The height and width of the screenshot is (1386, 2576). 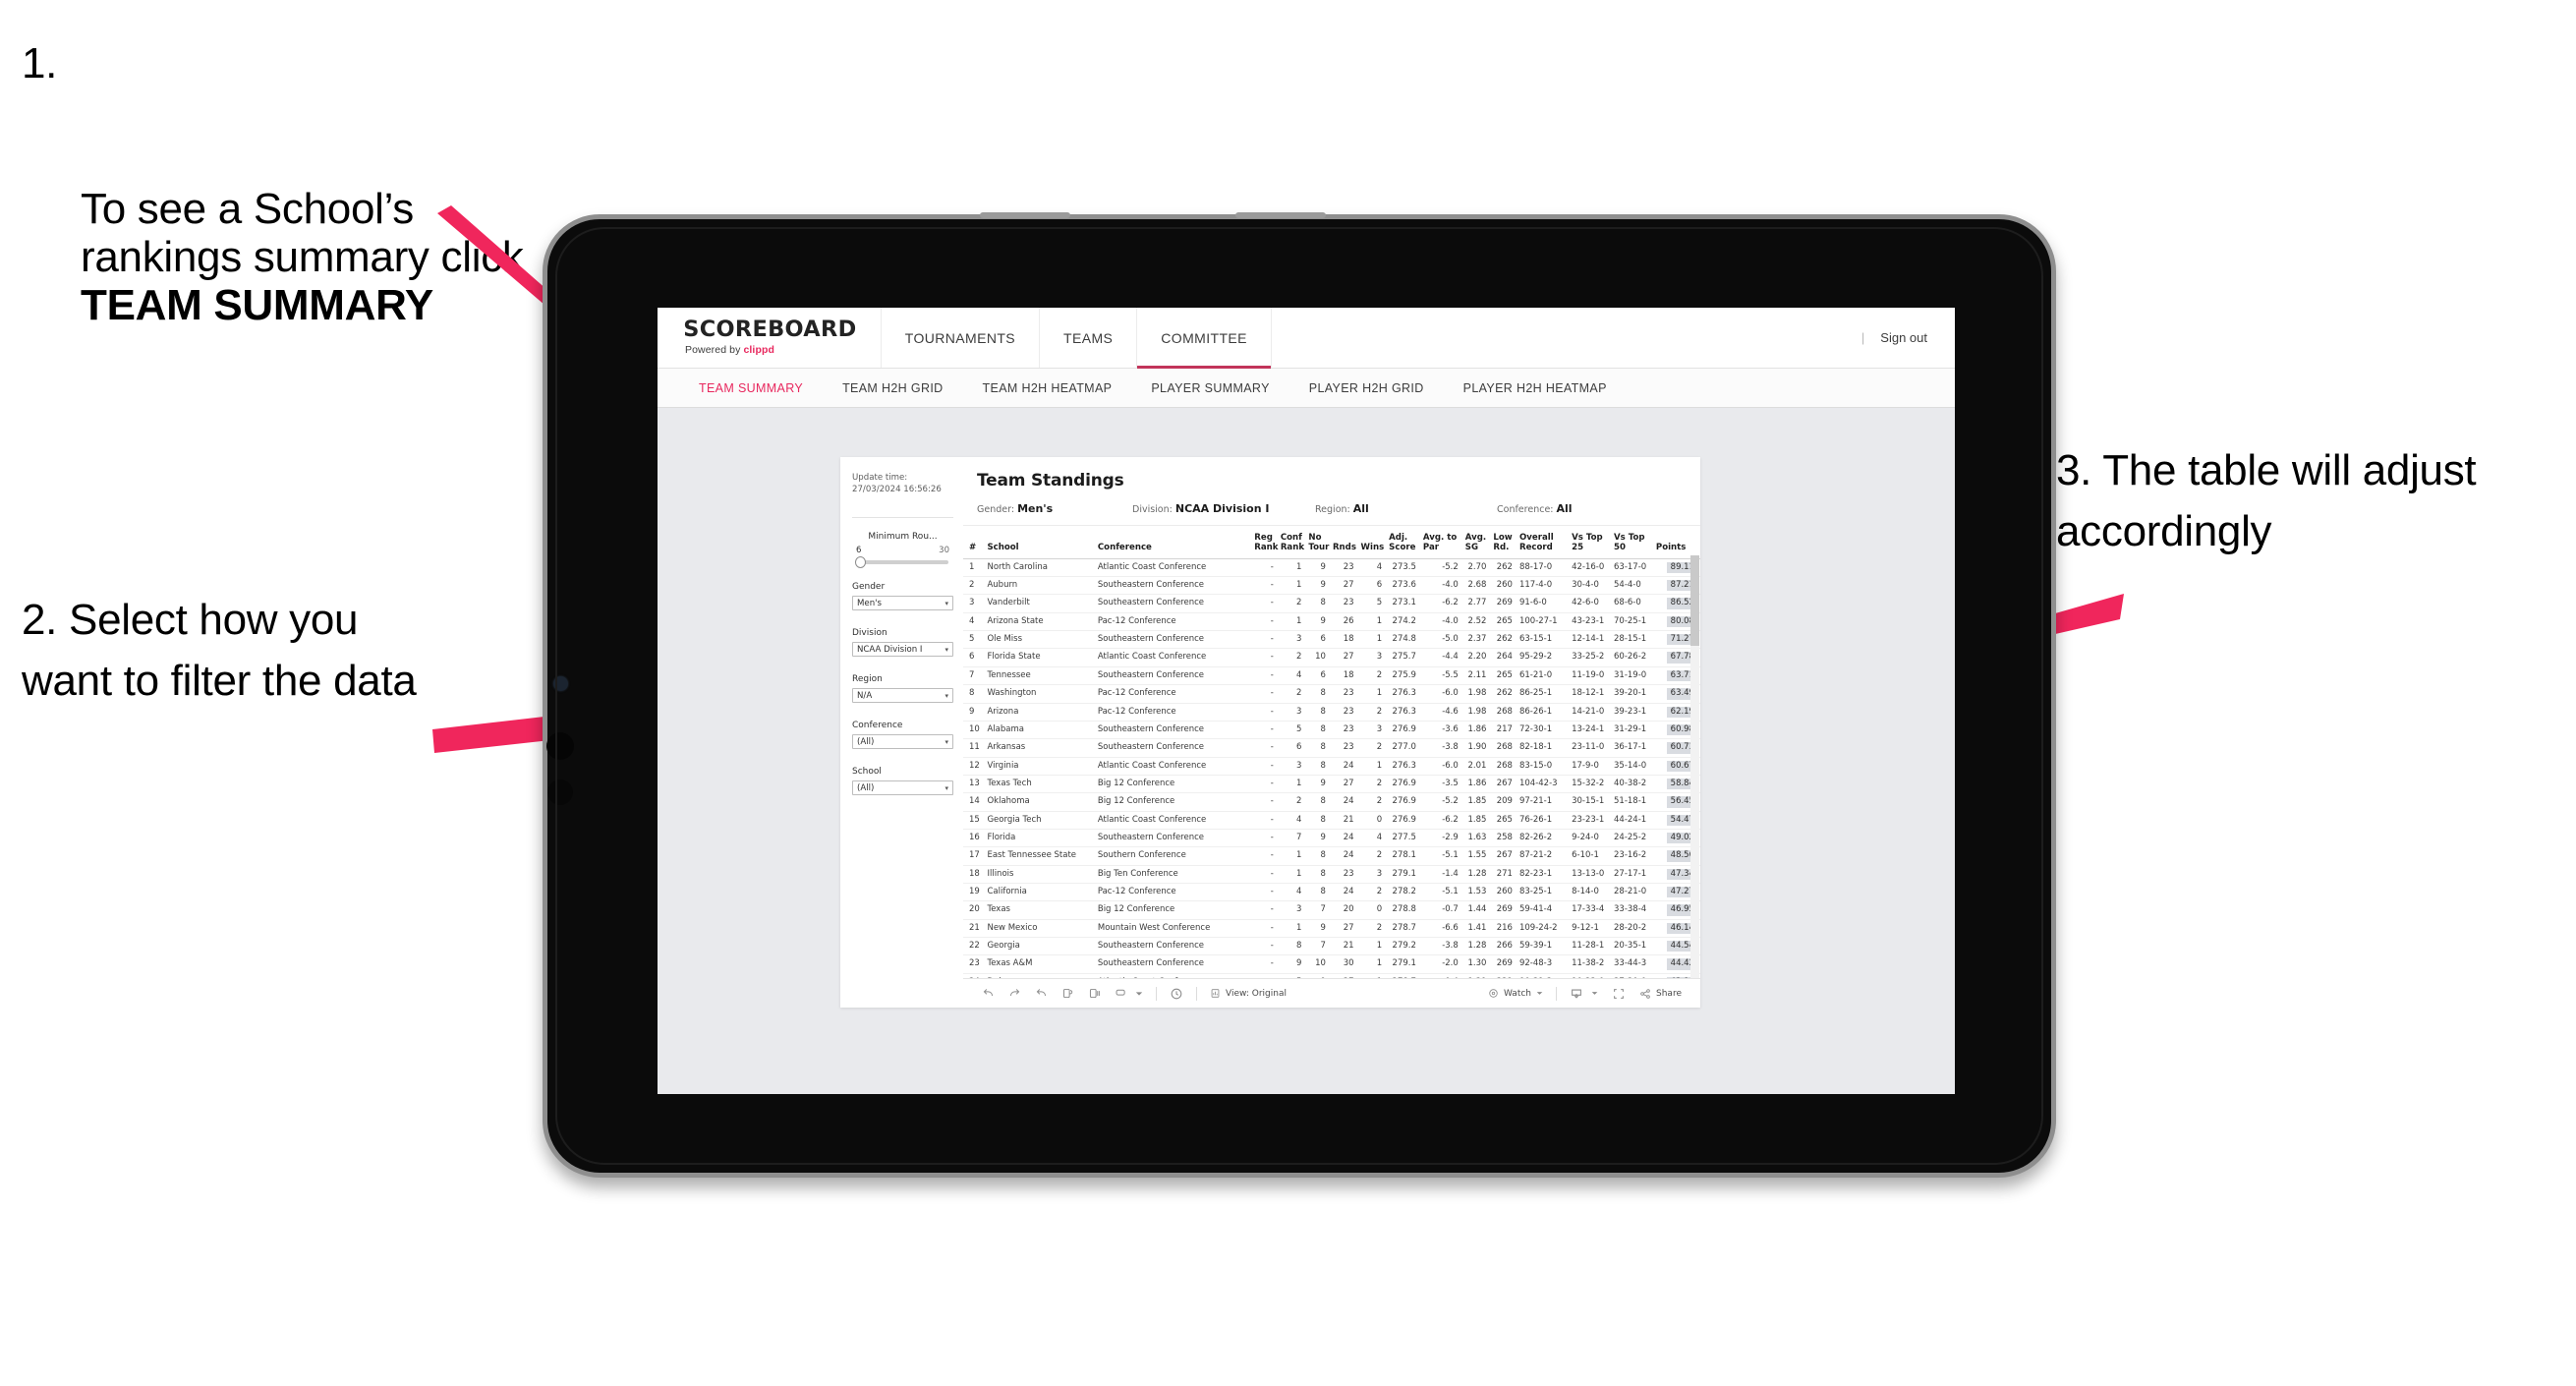 I want to click on column-header: Reg Rank, so click(x=1265, y=543).